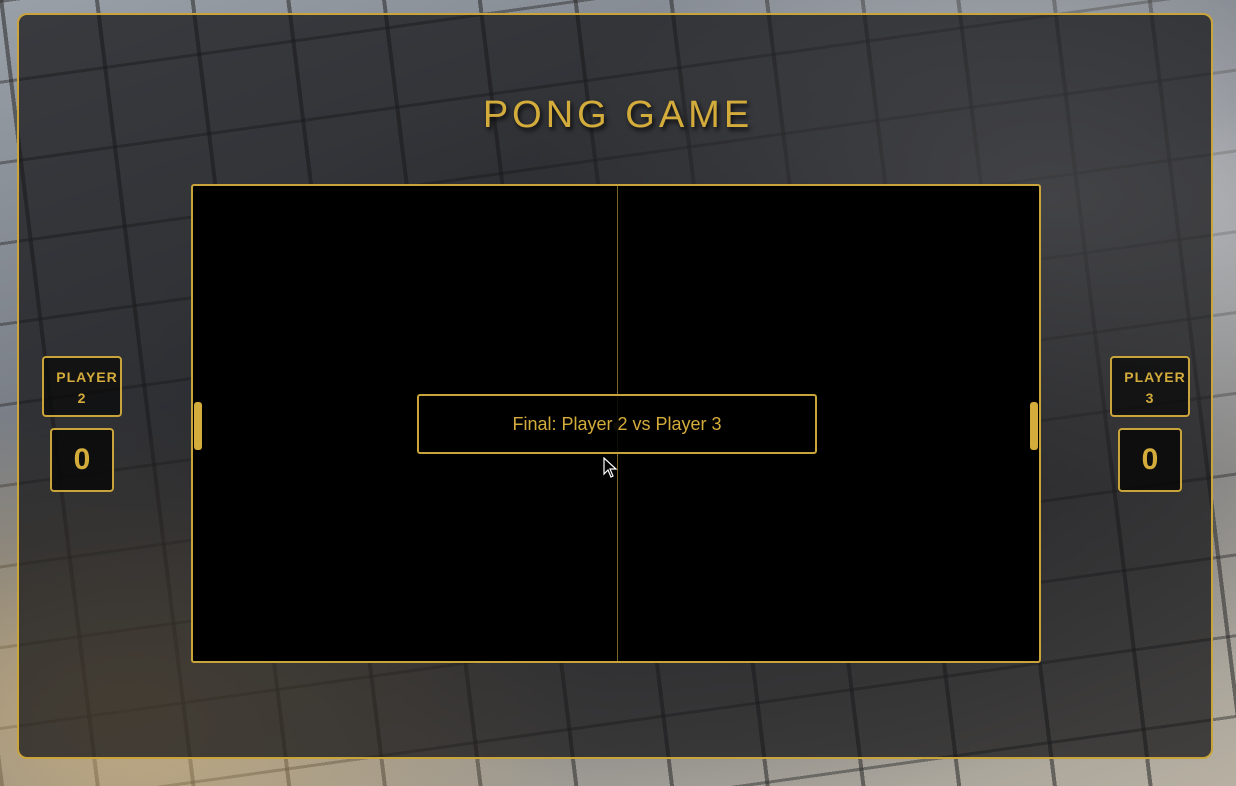  I want to click on left-player-label-line1: PLAYER, so click(87, 377).